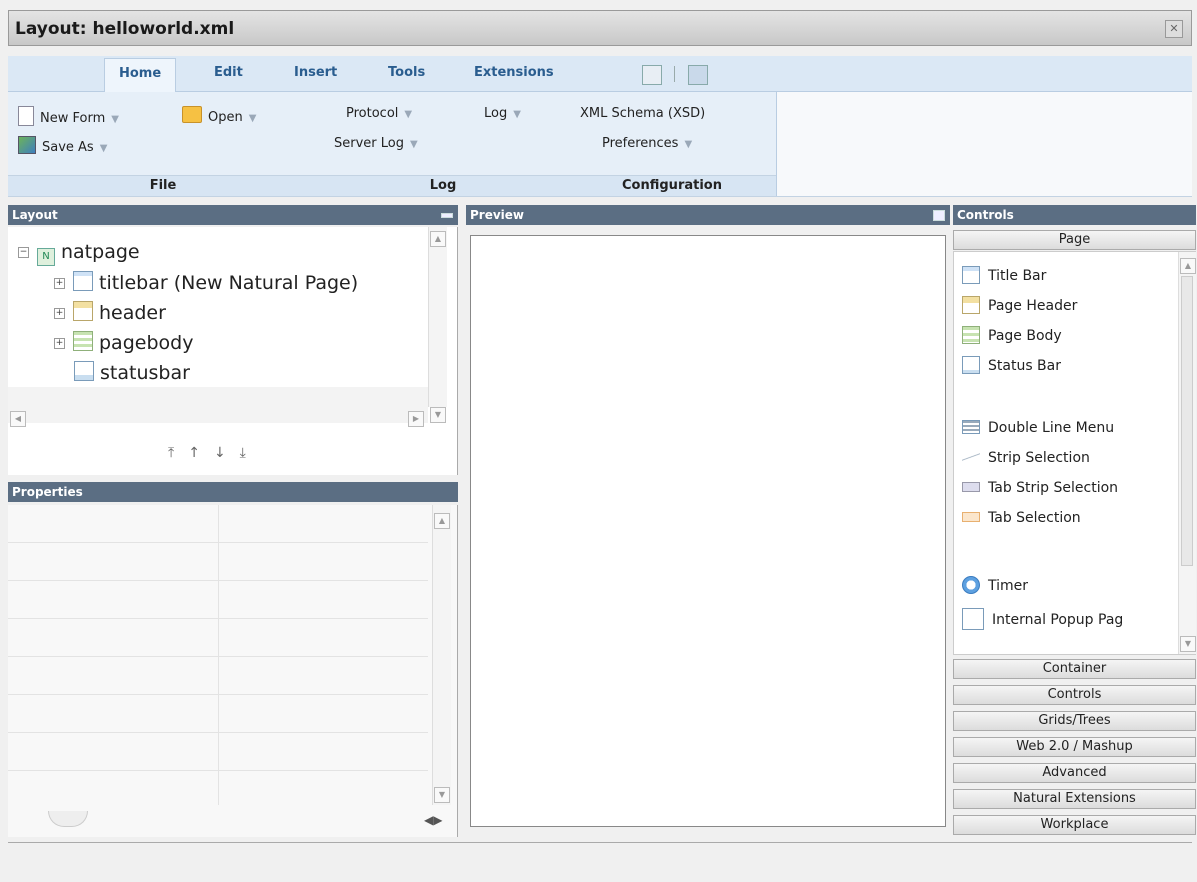 The height and width of the screenshot is (882, 1197). I want to click on scroll-right-icon: ▶, so click(416, 419).